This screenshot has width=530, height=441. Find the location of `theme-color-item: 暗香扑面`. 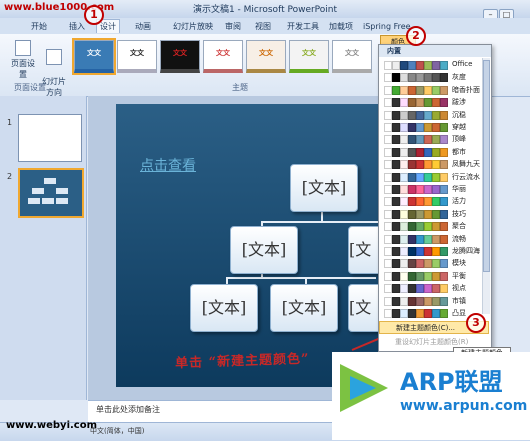

theme-color-item: 暗香扑面 is located at coordinates (433, 90).